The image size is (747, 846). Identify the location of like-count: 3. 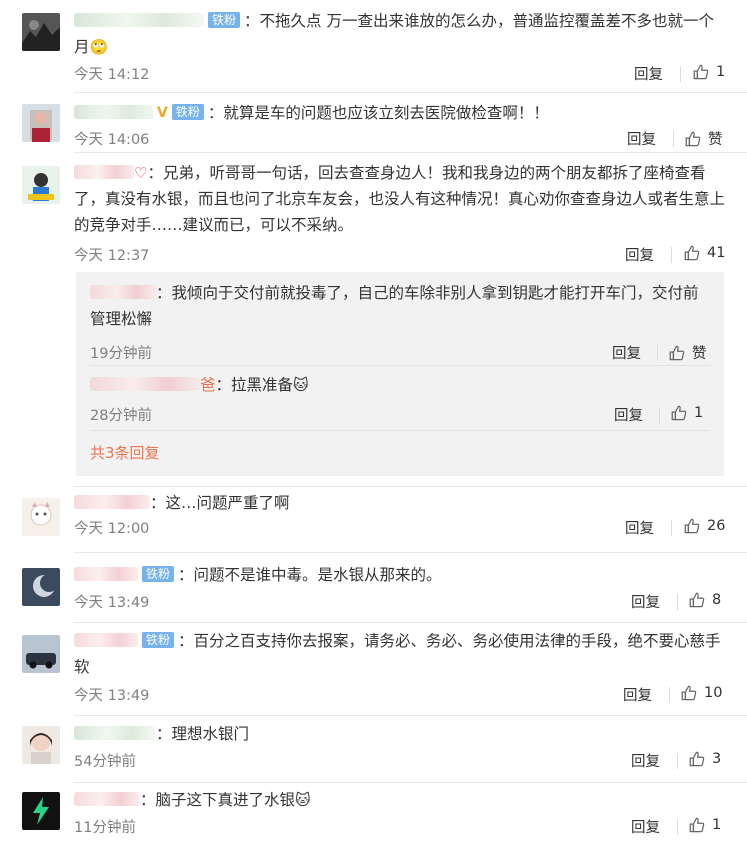
(717, 759).